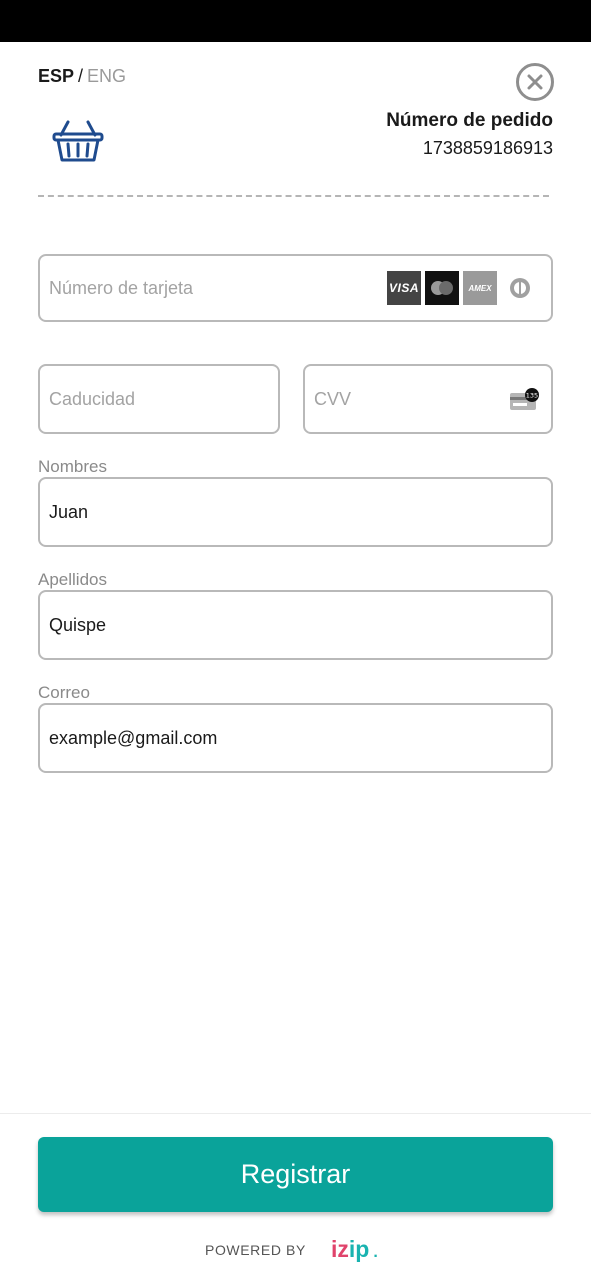  What do you see at coordinates (532, 396) in the screenshot?
I see `cvv-icon-number: 135` at bounding box center [532, 396].